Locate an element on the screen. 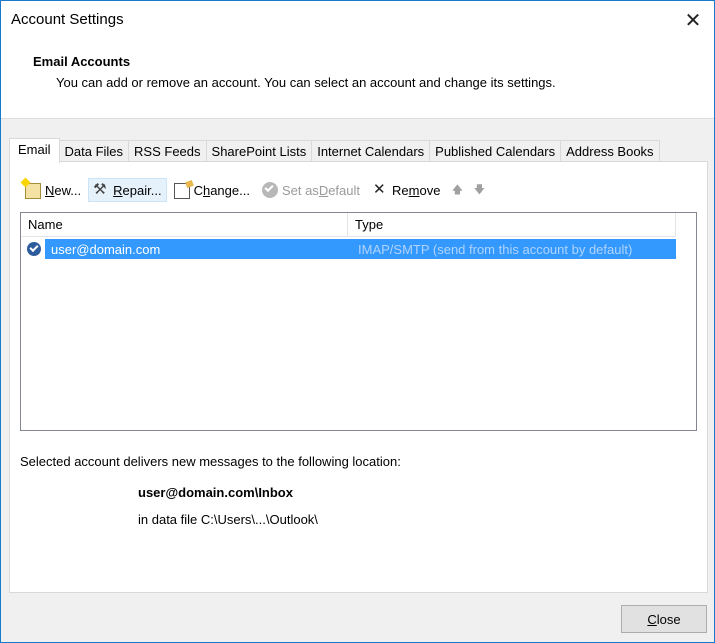 This screenshot has width=715, height=643. account-name: user@domain.com is located at coordinates (106, 249).